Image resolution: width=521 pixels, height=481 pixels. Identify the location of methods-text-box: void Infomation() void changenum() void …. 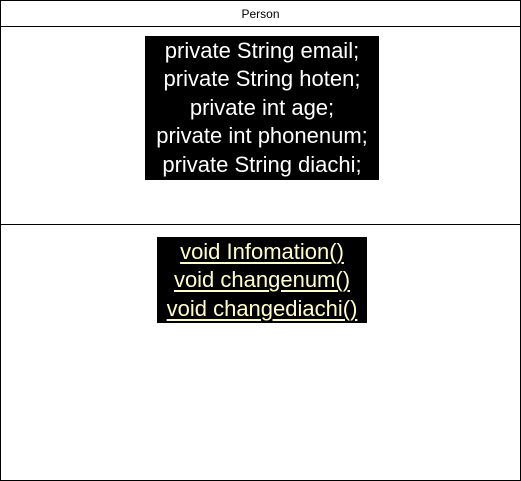
(262, 280).